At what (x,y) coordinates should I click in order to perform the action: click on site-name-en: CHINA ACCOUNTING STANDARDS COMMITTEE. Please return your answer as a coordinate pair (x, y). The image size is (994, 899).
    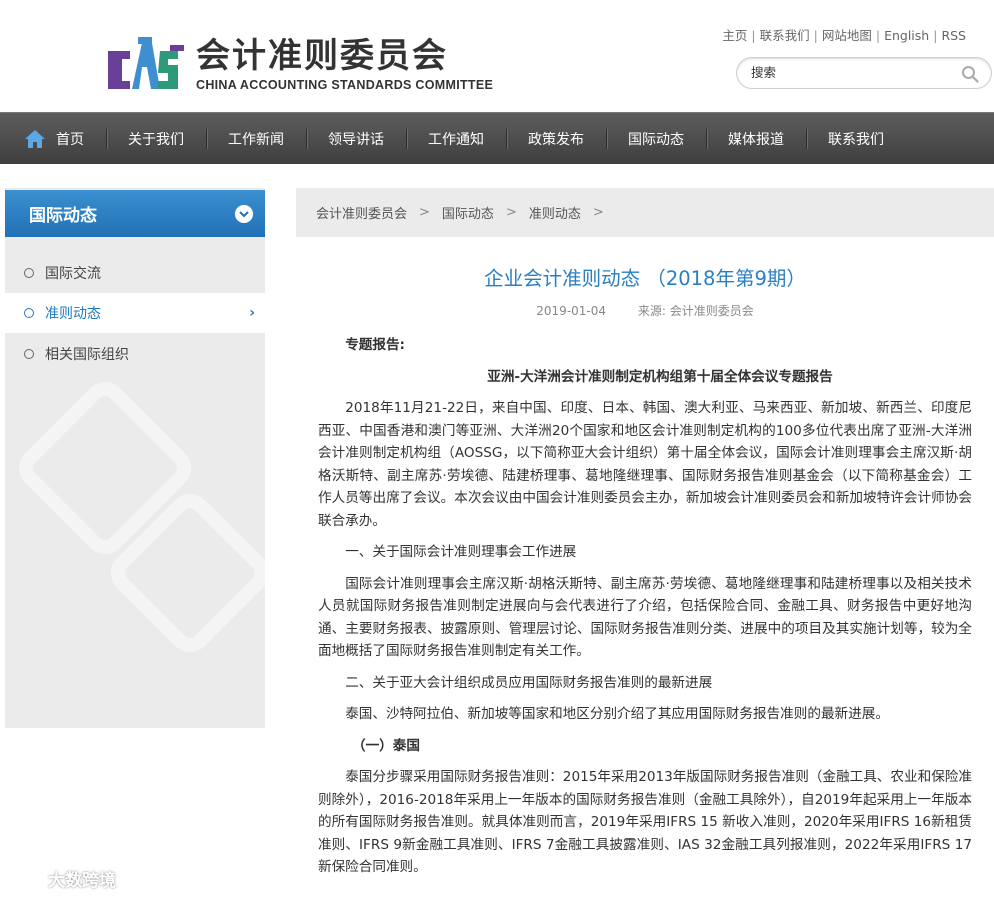
    Looking at the image, I should click on (345, 85).